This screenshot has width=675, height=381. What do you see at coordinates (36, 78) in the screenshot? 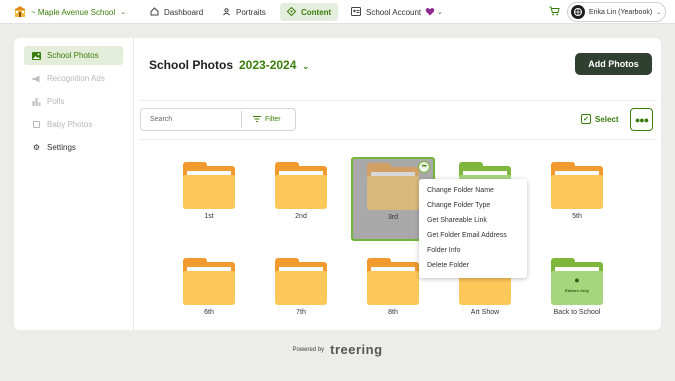
I see `megaphone-icon` at bounding box center [36, 78].